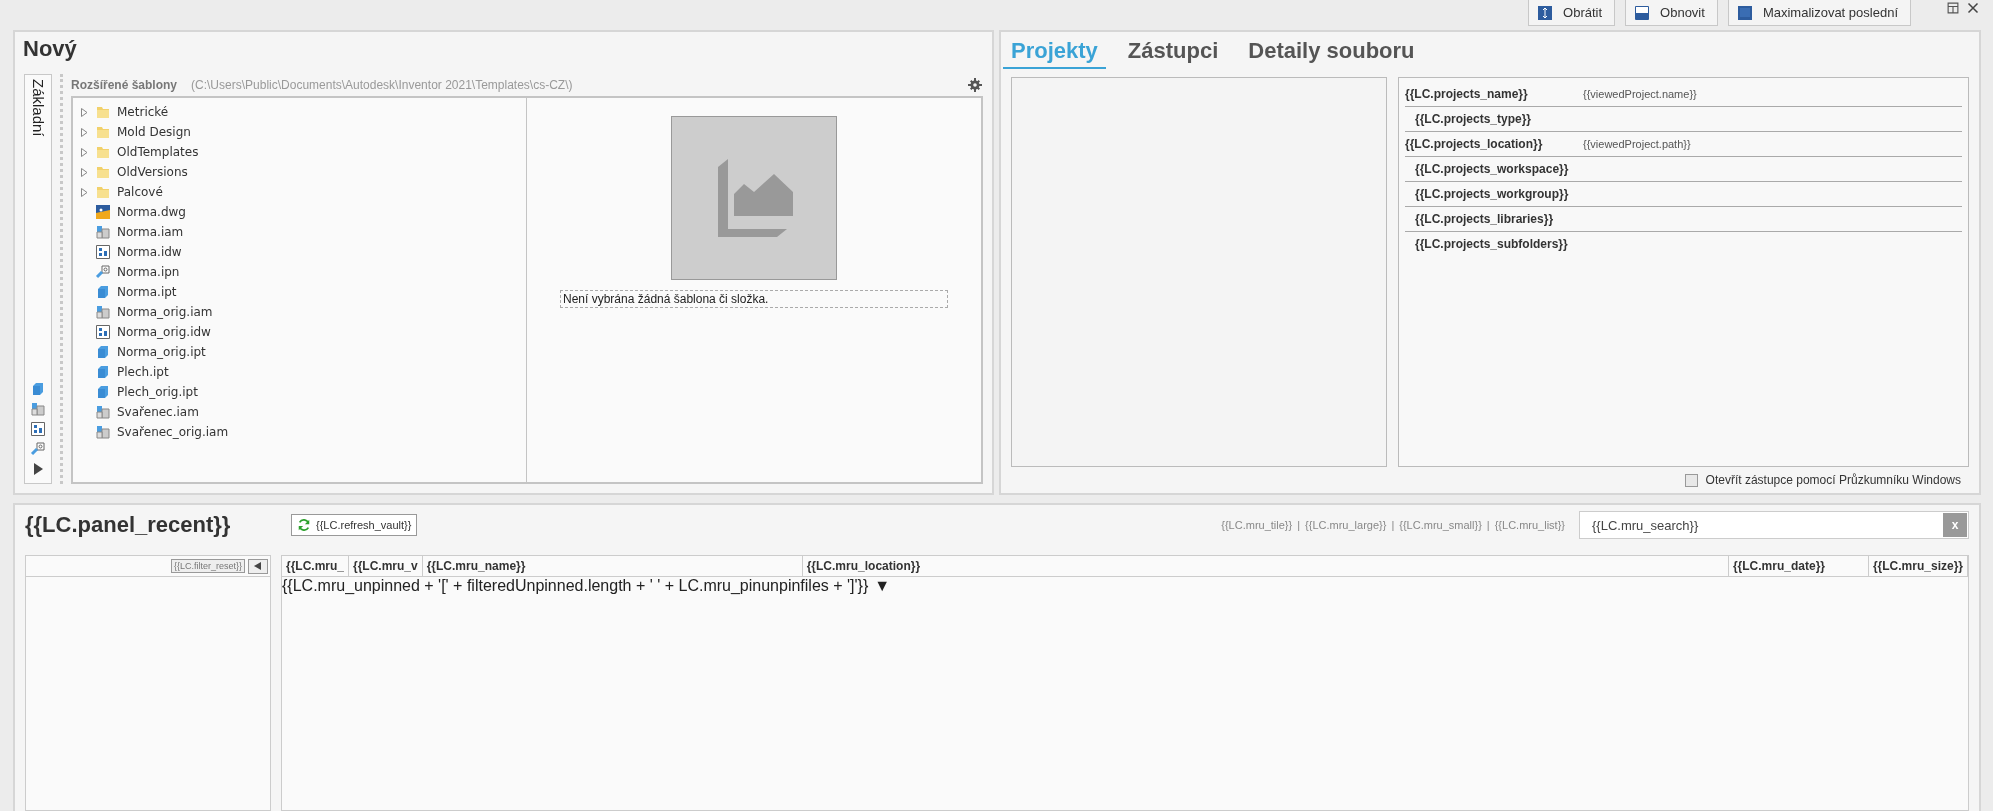 The width and height of the screenshot is (1993, 811). Describe the element at coordinates (124, 85) in the screenshot. I see `templates-label: Rozšířené šablony` at that location.